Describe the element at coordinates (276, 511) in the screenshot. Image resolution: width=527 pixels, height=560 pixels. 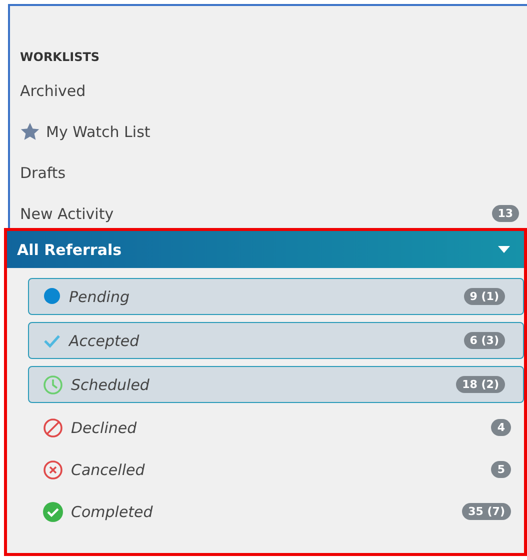
I see `filter-item: Completed 35 (7)` at that location.